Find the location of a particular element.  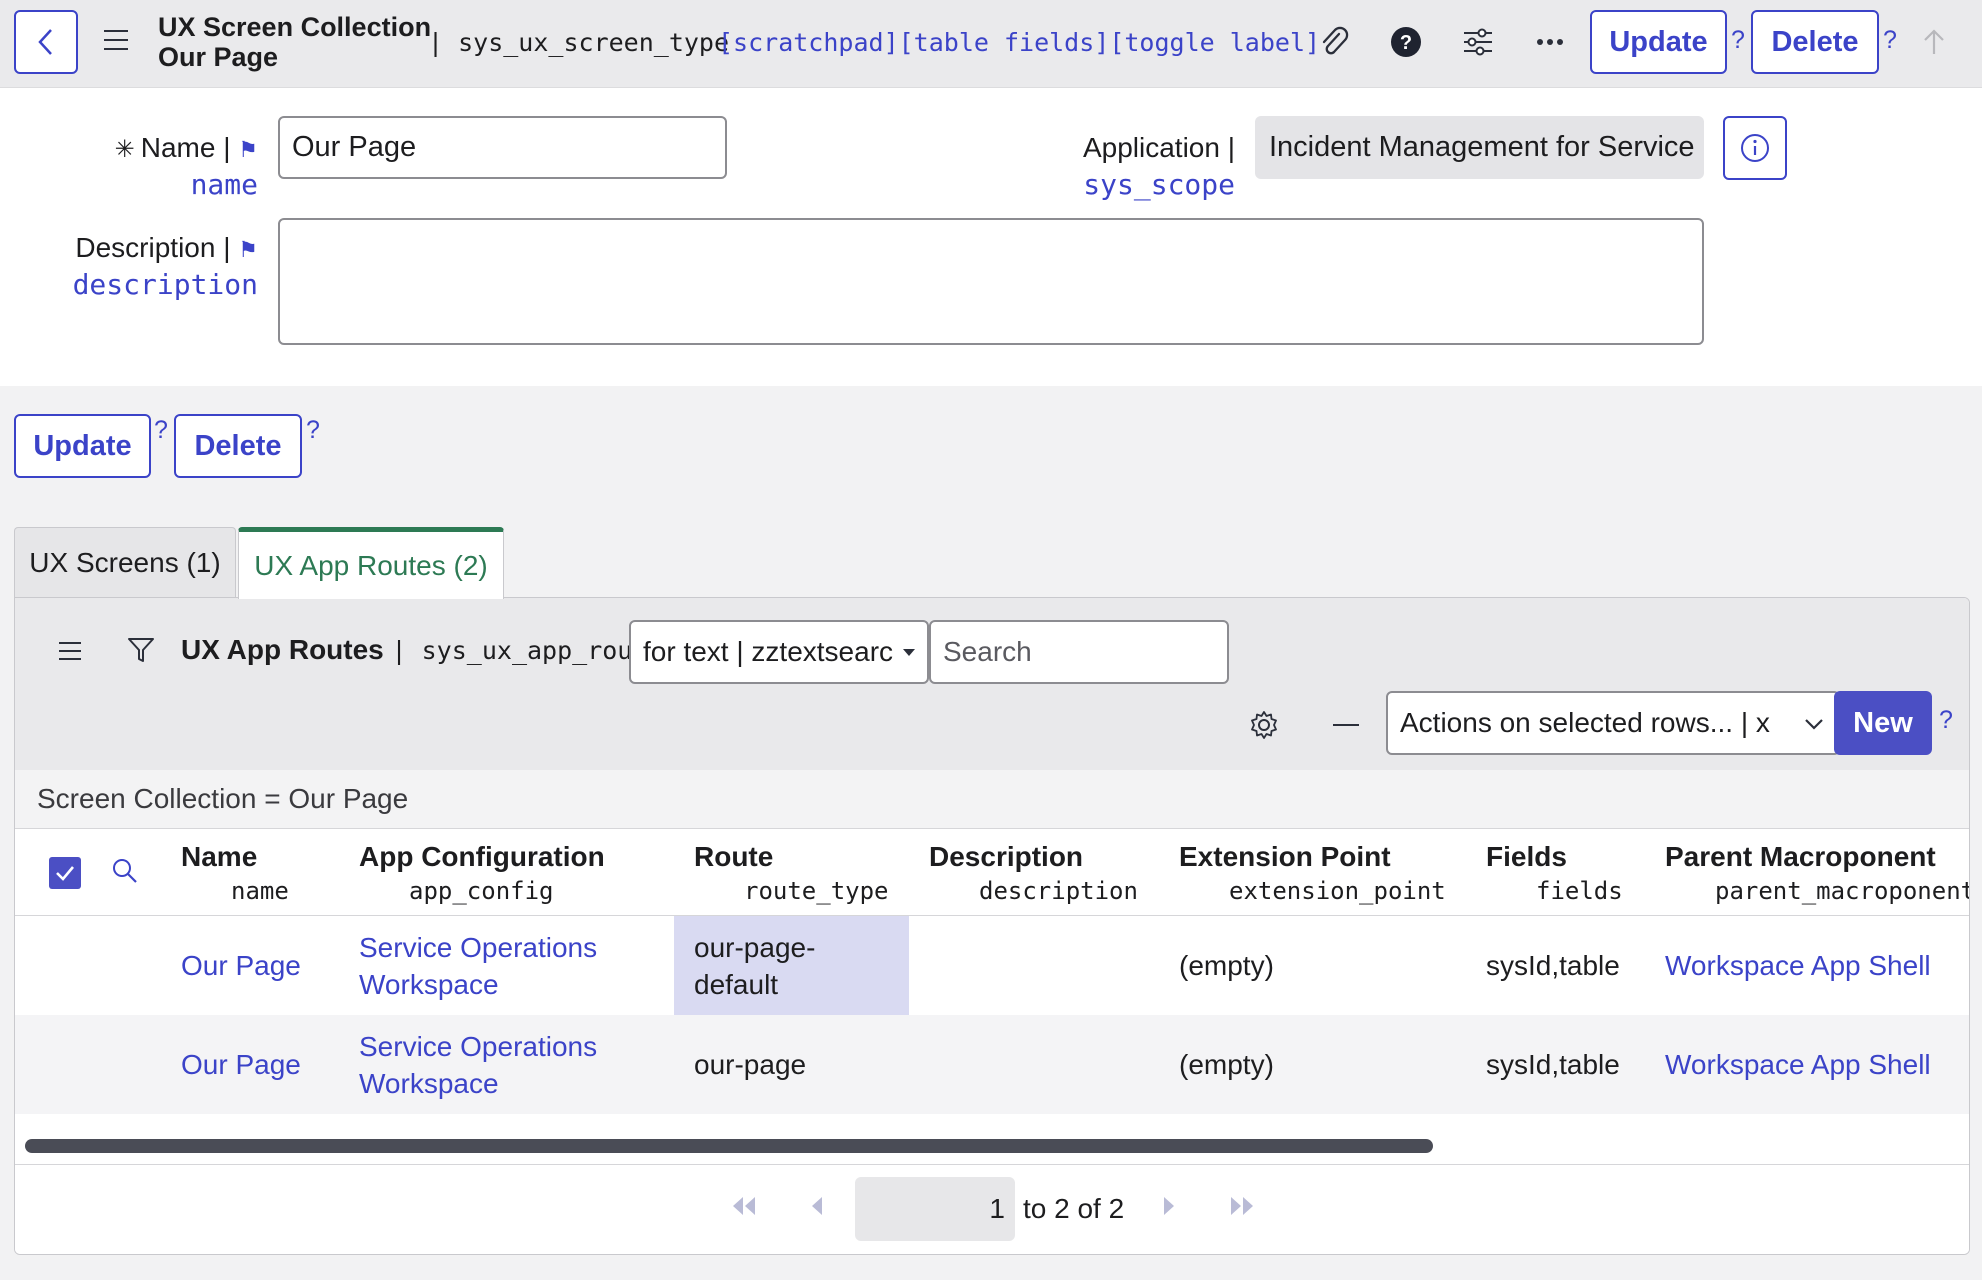

description-field-name: description is located at coordinates (165, 284).